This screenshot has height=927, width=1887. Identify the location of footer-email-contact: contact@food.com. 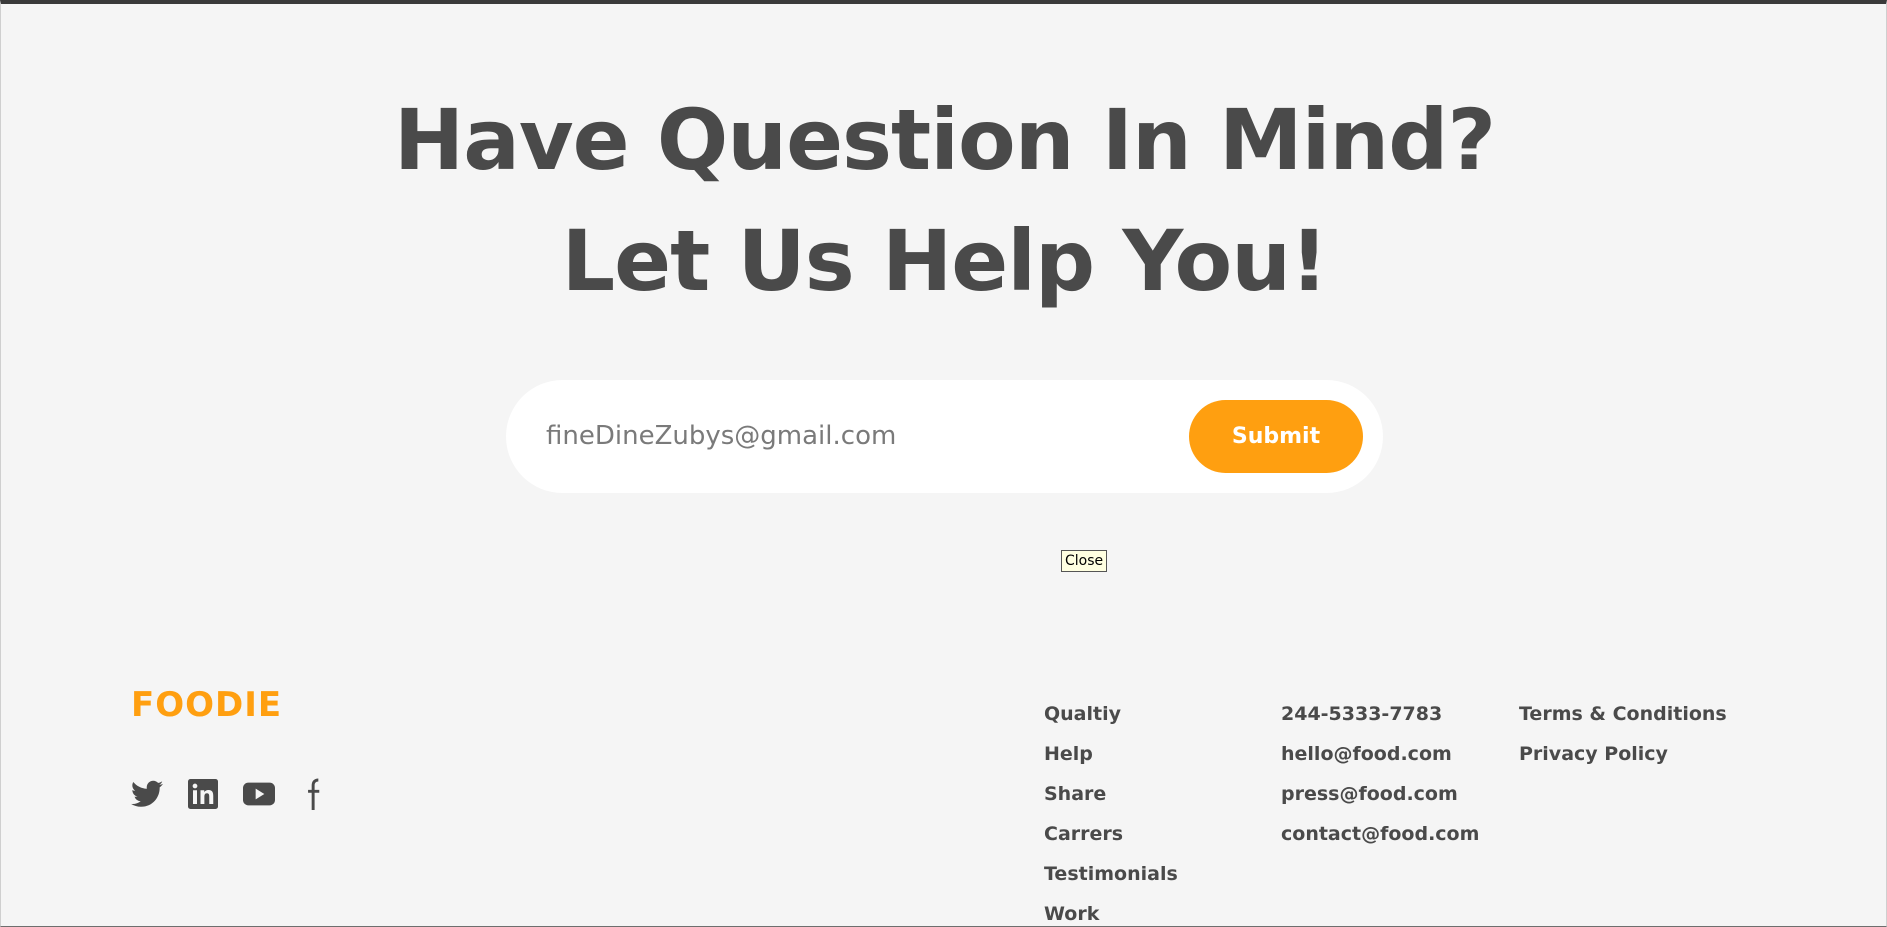
(1380, 840).